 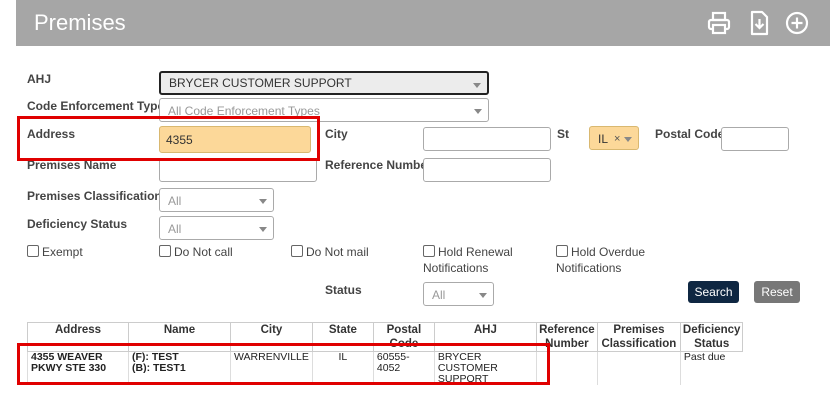 What do you see at coordinates (216, 228) in the screenshot?
I see `deficiency-status-select: All` at bounding box center [216, 228].